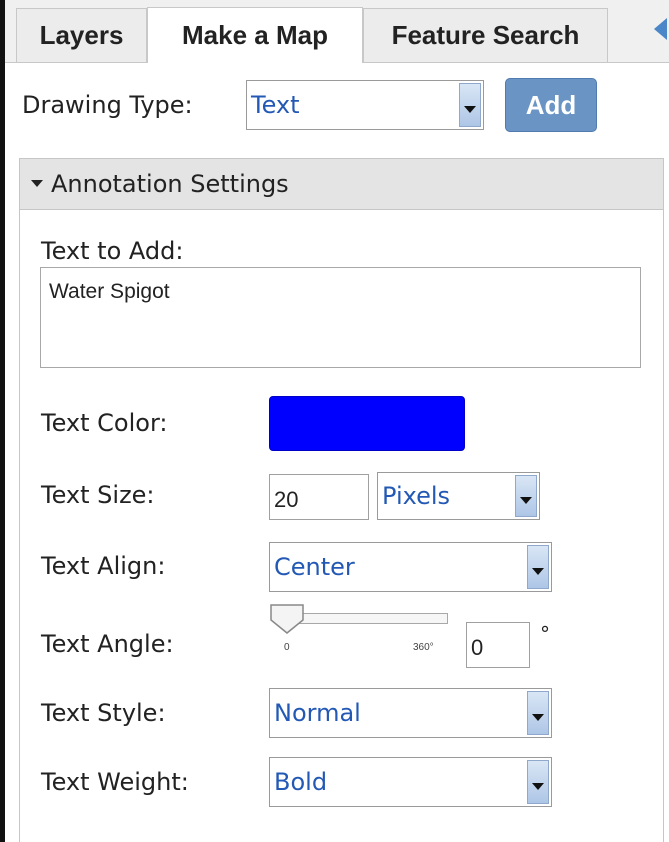 This screenshot has height=842, width=669. Describe the element at coordinates (367, 423) in the screenshot. I see `text-color-swatch` at that location.